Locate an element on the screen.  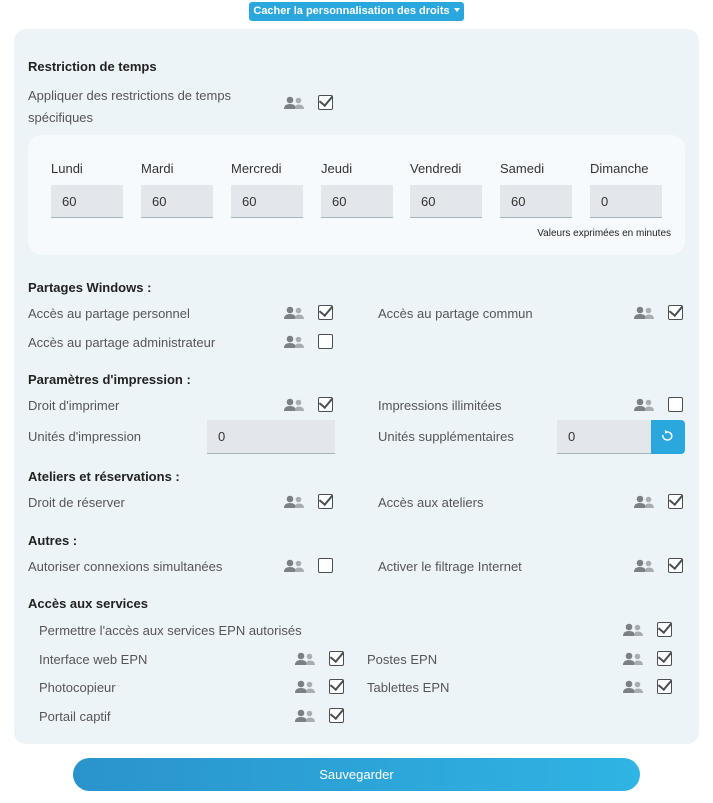
posts-label: Postes EPN is located at coordinates (402, 659).